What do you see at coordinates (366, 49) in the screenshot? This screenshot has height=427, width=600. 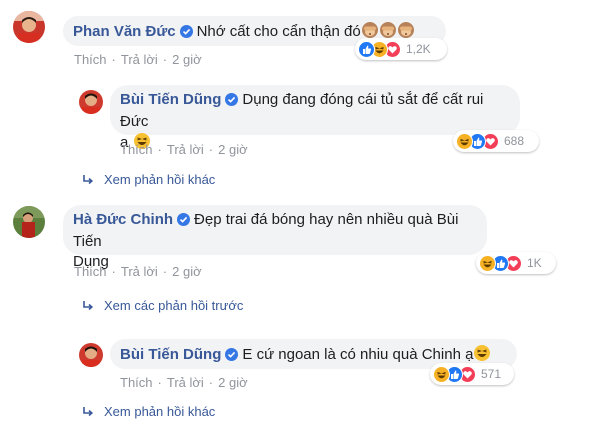 I see `like-reaction-icon` at bounding box center [366, 49].